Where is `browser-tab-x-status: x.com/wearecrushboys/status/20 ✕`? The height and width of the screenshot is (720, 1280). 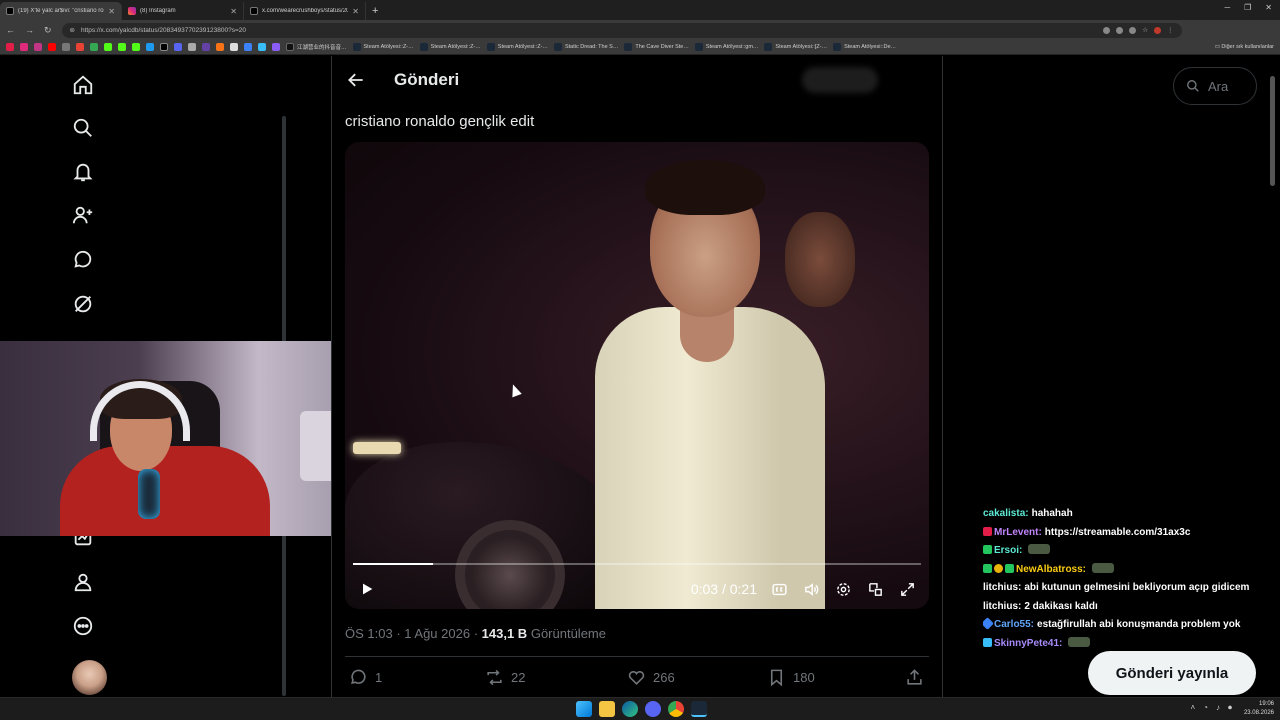
browser-tab-x-status: x.com/wearecrushboys/status/20 ✕ is located at coordinates (305, 11).